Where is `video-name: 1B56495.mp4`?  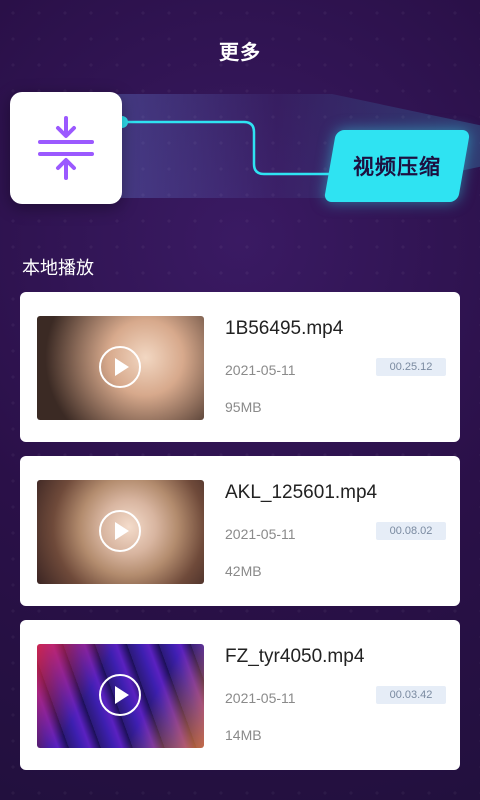
video-name: 1B56495.mp4 is located at coordinates (284, 328).